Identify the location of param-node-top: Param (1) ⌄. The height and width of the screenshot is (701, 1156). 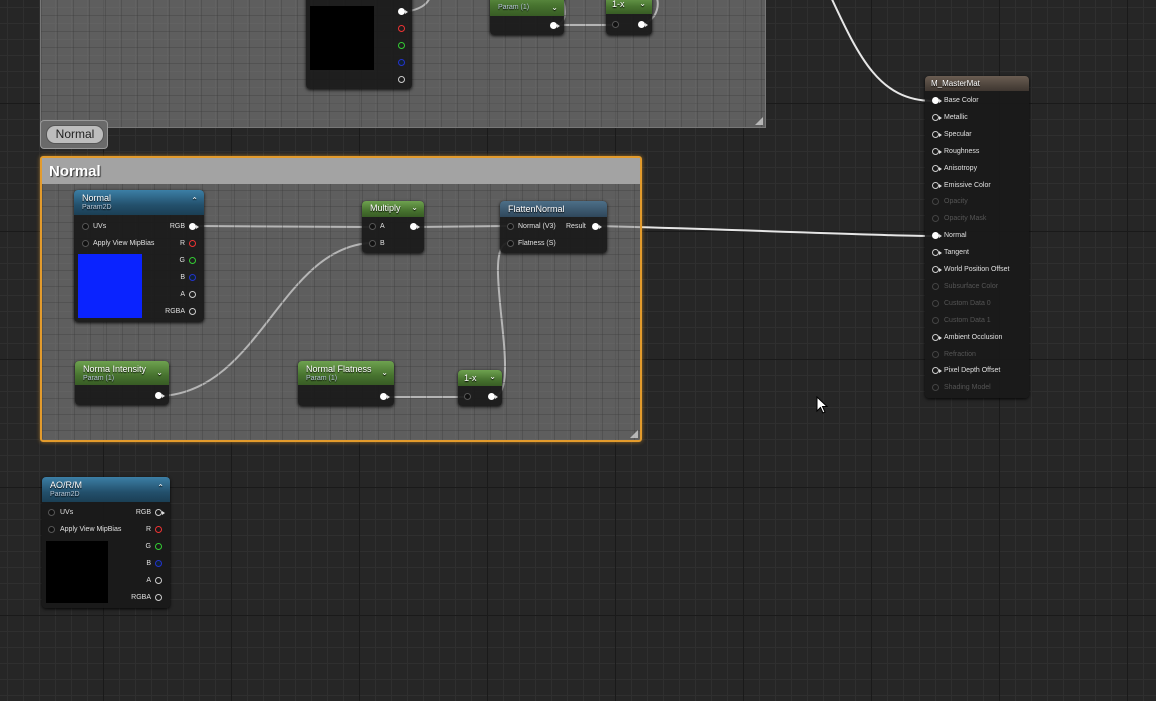
(527, 17).